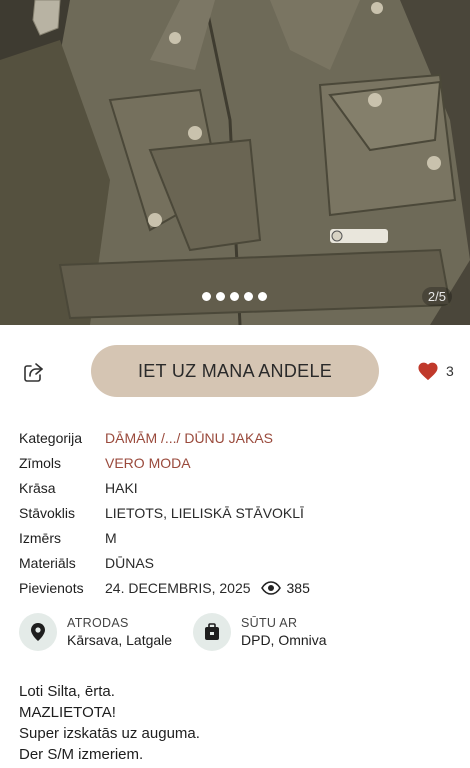 The width and height of the screenshot is (470, 768). What do you see at coordinates (67, 691) in the screenshot?
I see `description-line: Loti Silta, ērta.` at bounding box center [67, 691].